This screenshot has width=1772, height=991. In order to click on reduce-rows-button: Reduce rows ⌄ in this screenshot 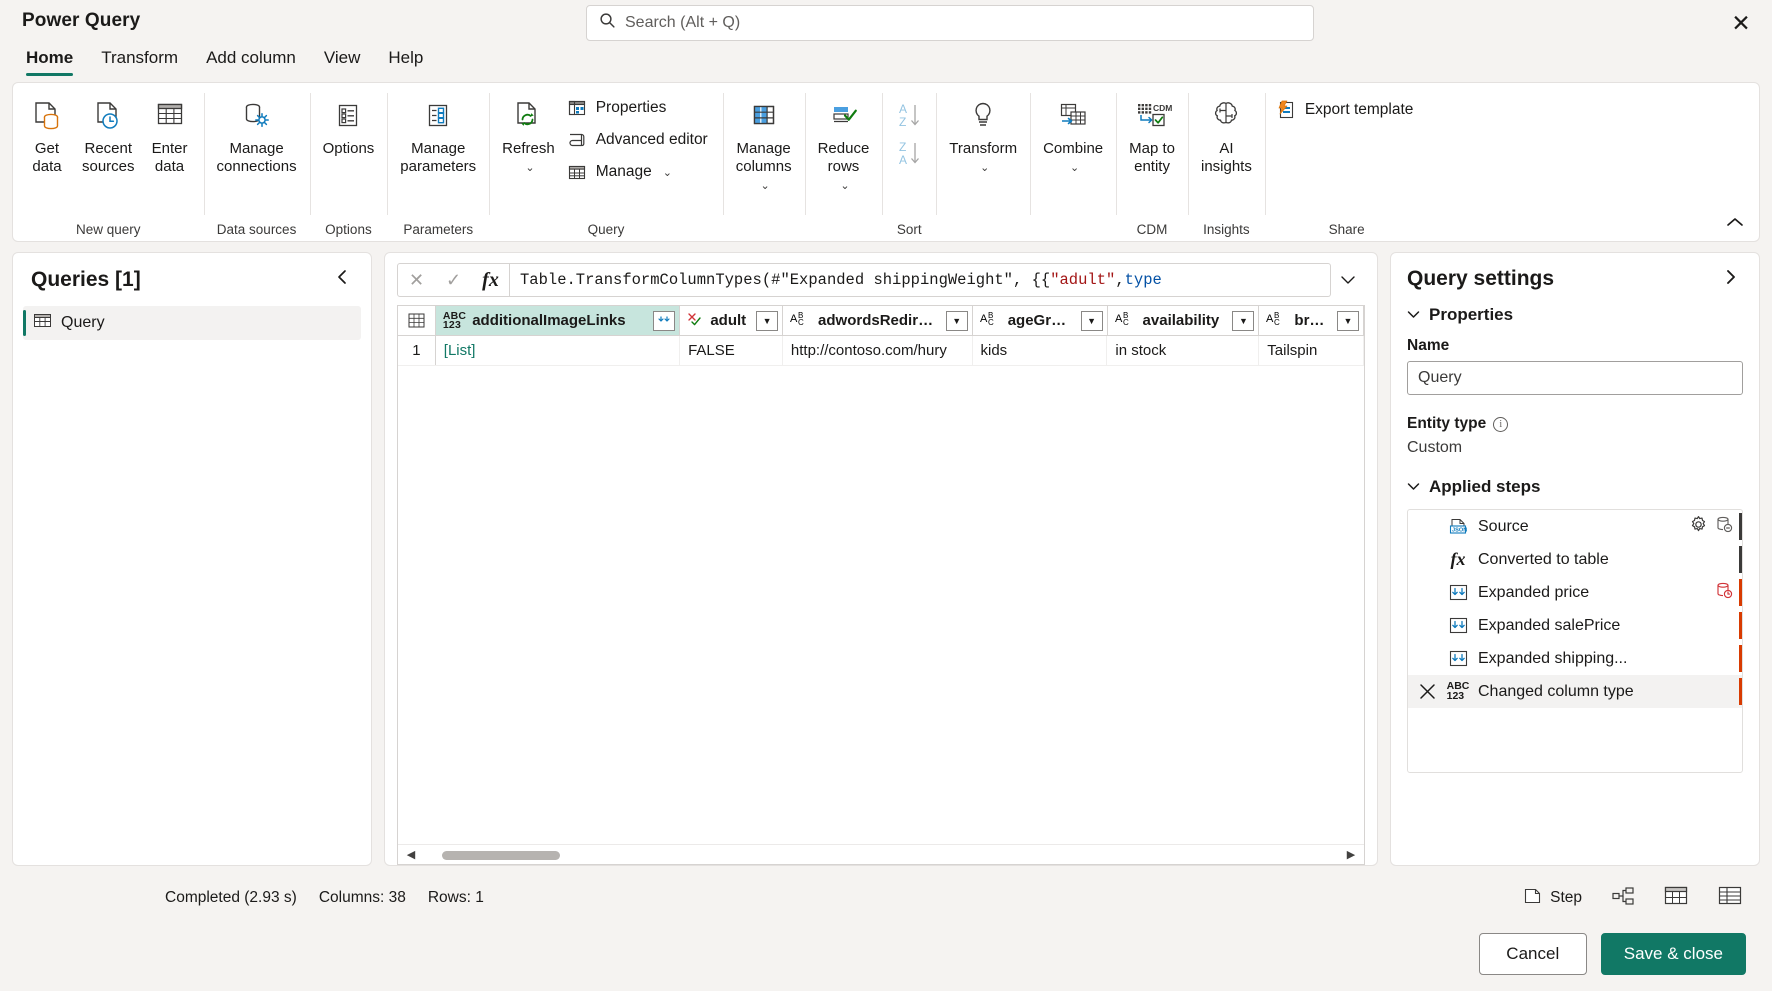, I will do `click(844, 142)`.